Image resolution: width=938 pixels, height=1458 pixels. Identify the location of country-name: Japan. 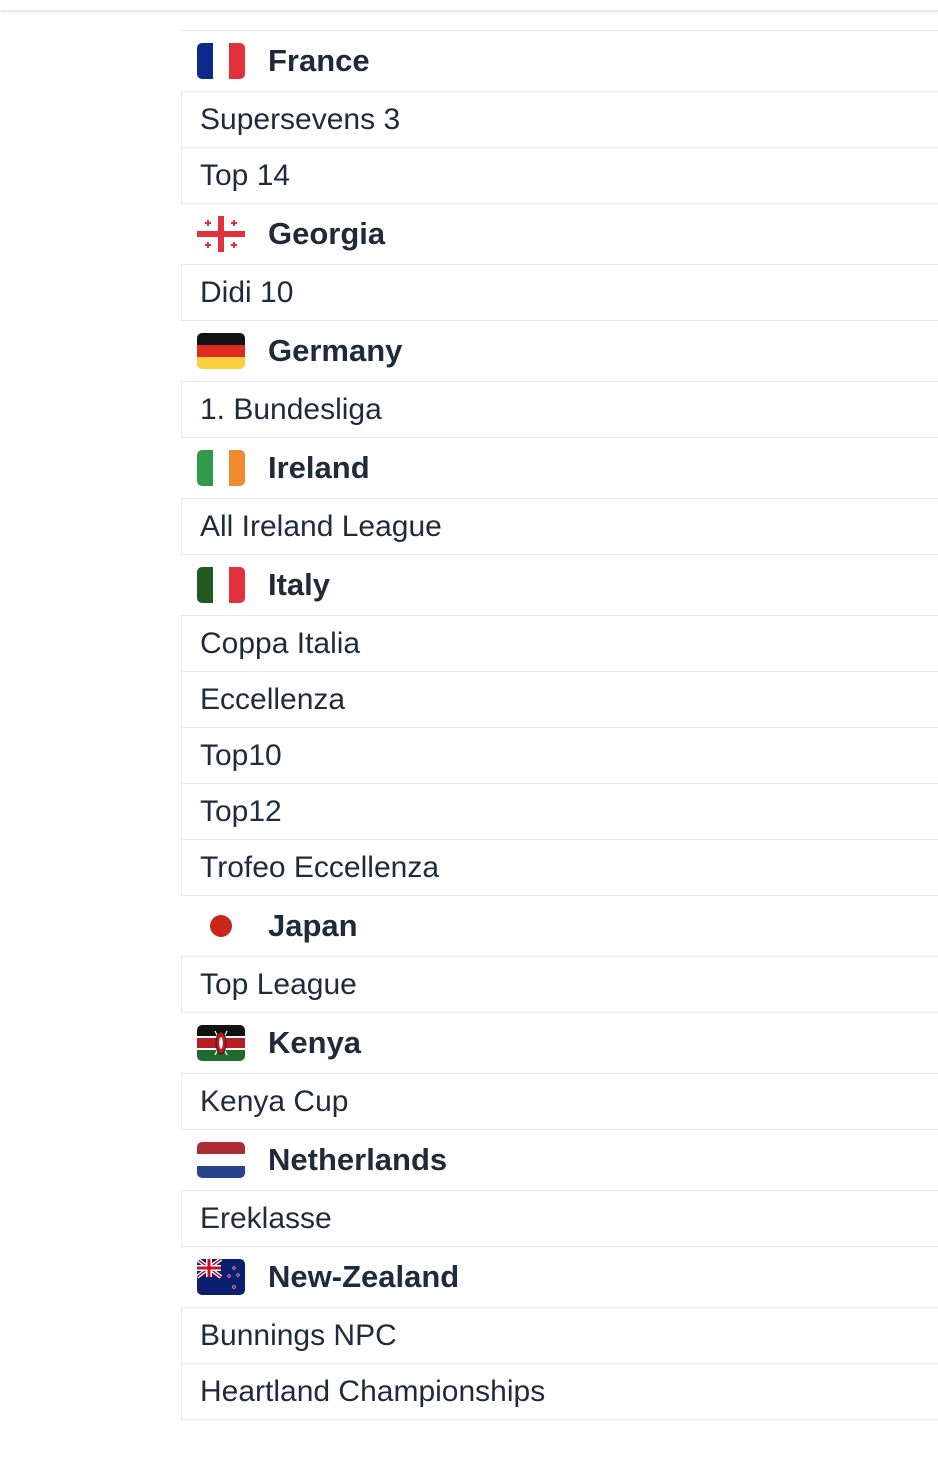
(313, 925).